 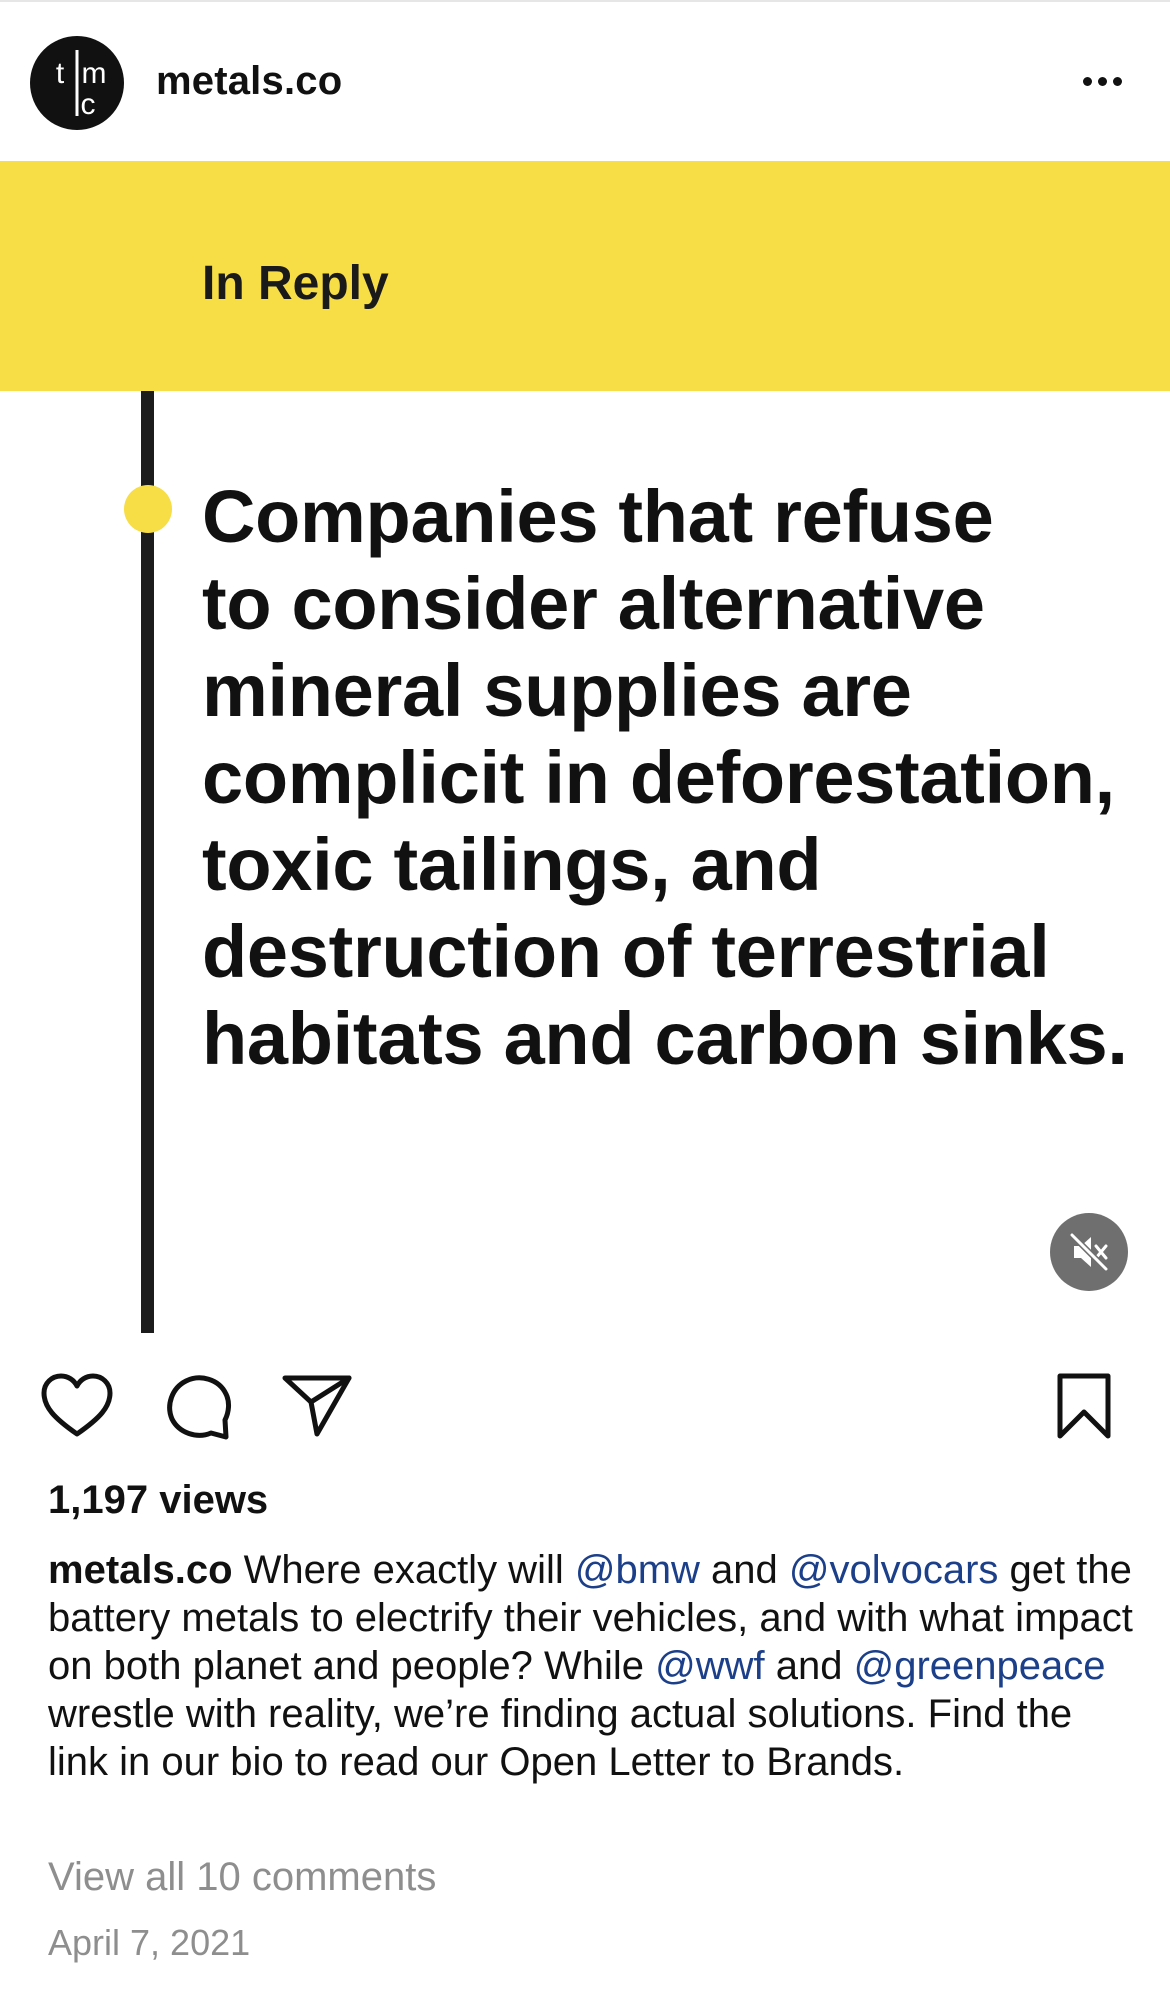 What do you see at coordinates (585, 276) in the screenshot?
I see `reply-banner: In Reply` at bounding box center [585, 276].